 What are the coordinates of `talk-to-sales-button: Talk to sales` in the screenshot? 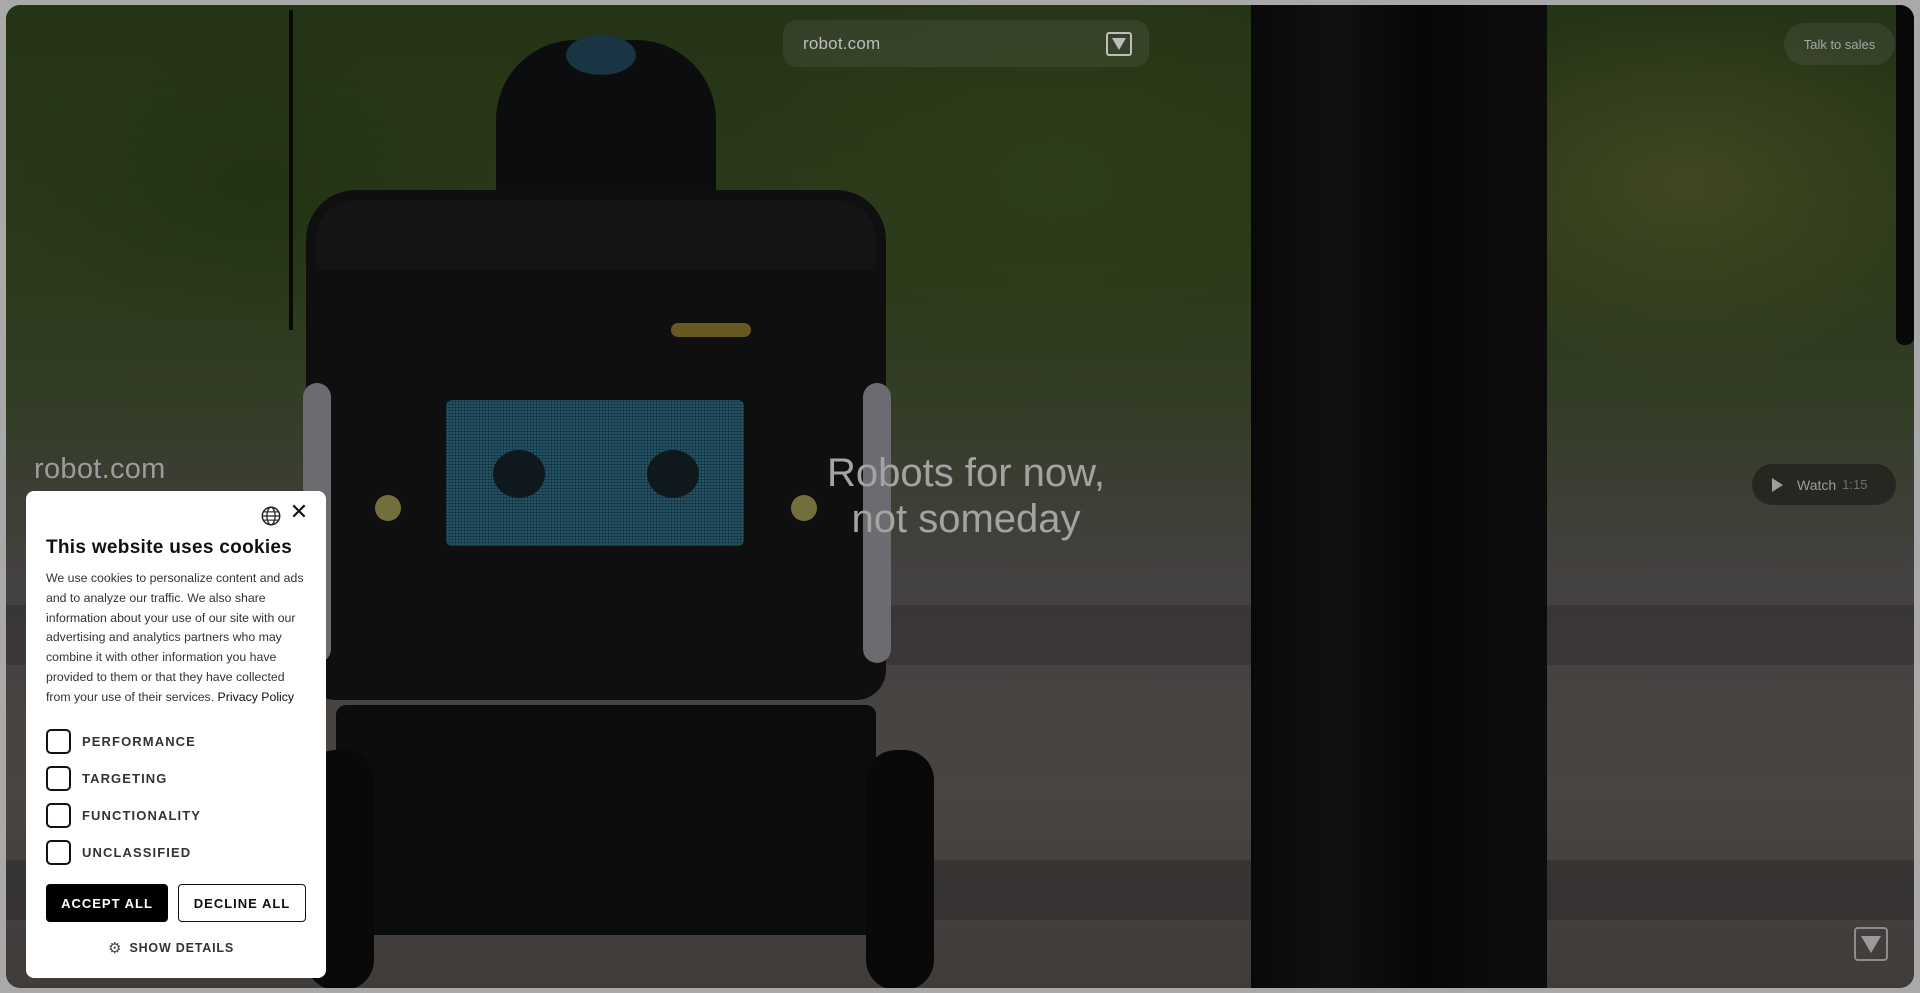 It's located at (1839, 44).